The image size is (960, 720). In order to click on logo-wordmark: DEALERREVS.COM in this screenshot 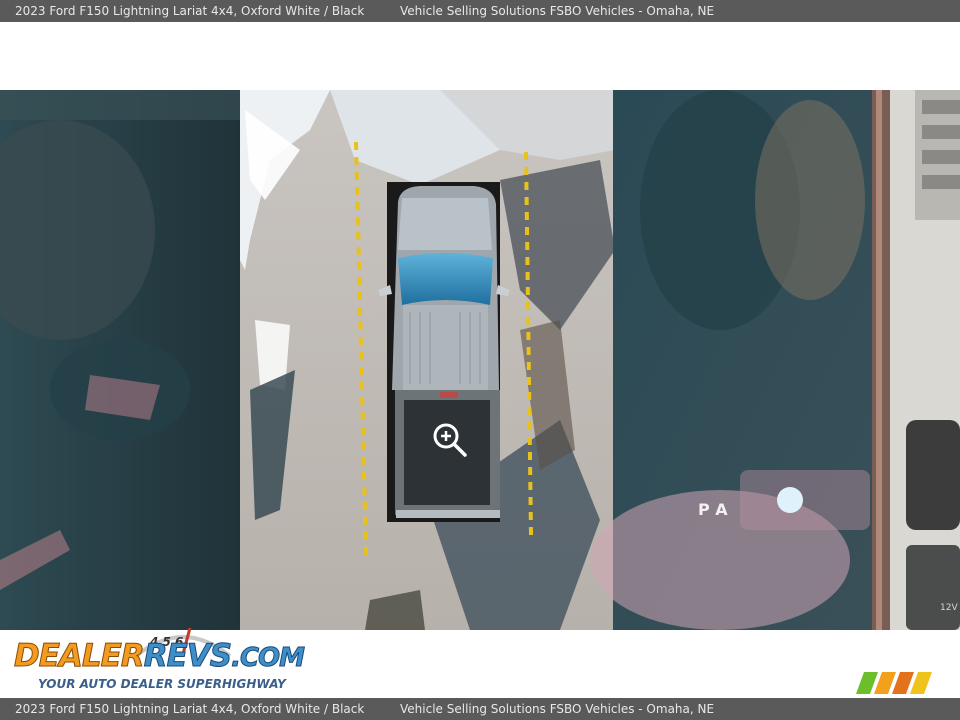, I will do `click(160, 656)`.